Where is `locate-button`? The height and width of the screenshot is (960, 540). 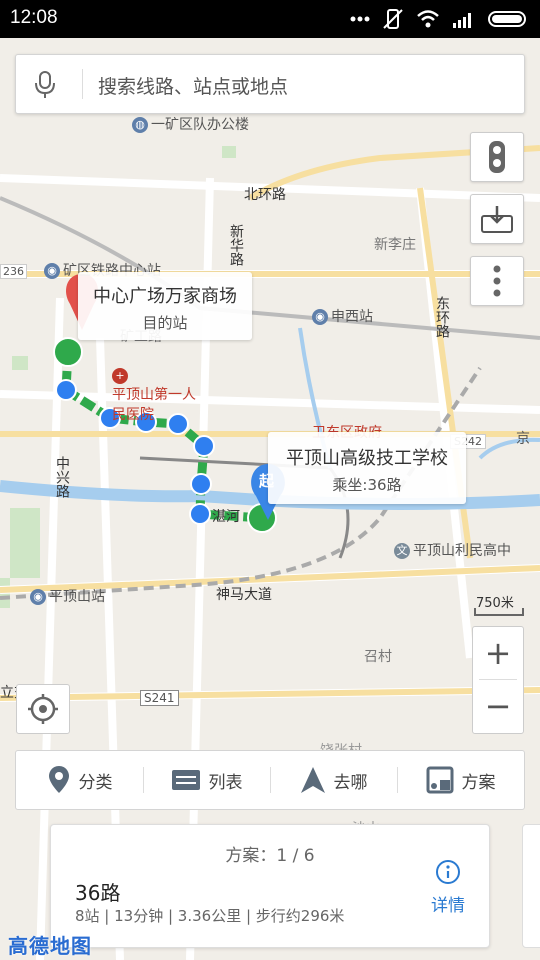 locate-button is located at coordinates (43, 709).